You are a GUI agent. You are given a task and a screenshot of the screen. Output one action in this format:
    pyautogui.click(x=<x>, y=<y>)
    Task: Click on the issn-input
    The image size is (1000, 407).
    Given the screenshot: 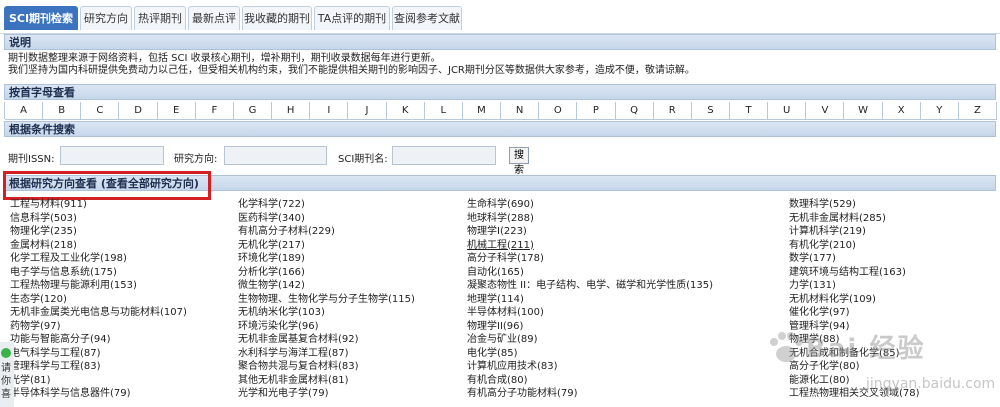 What is the action you would take?
    pyautogui.click(x=112, y=155)
    